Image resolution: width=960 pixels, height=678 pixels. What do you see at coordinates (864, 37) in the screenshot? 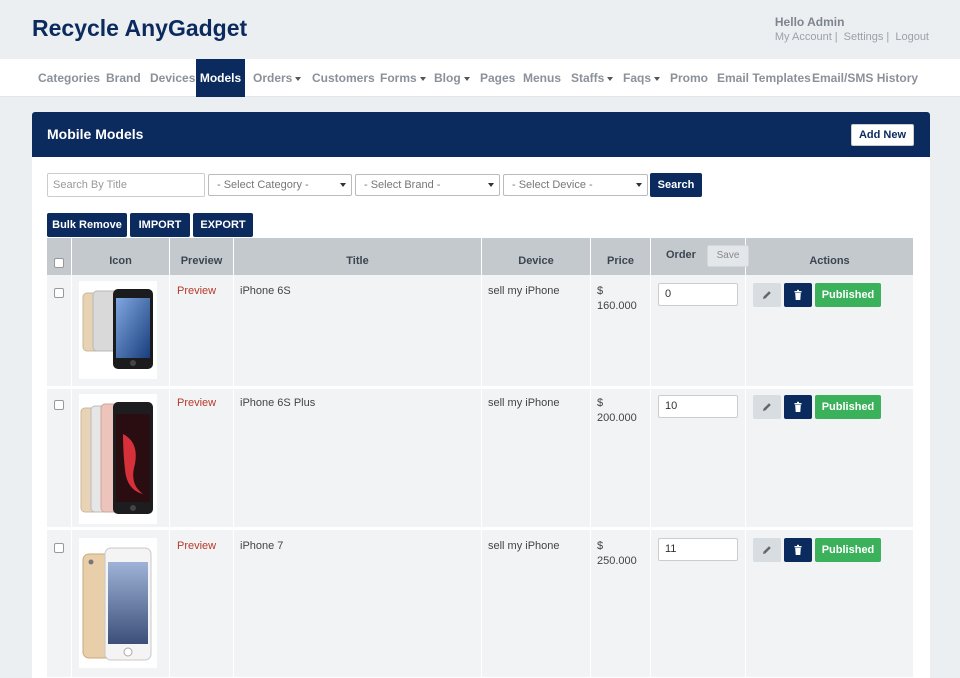
I see `settings-link: Settings` at bounding box center [864, 37].